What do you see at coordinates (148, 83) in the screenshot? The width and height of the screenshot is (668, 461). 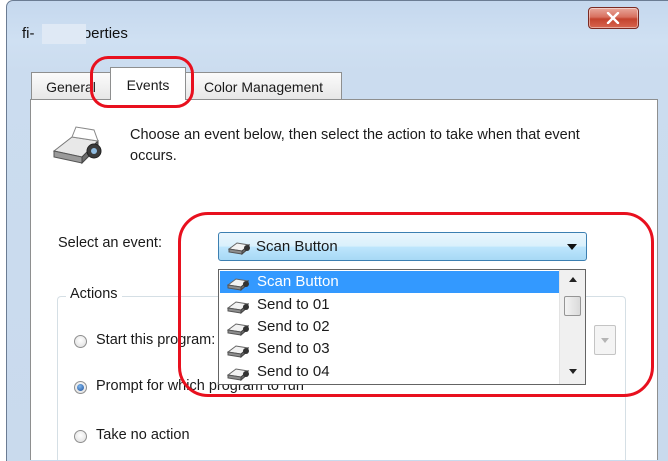 I see `tab-events: Events` at bounding box center [148, 83].